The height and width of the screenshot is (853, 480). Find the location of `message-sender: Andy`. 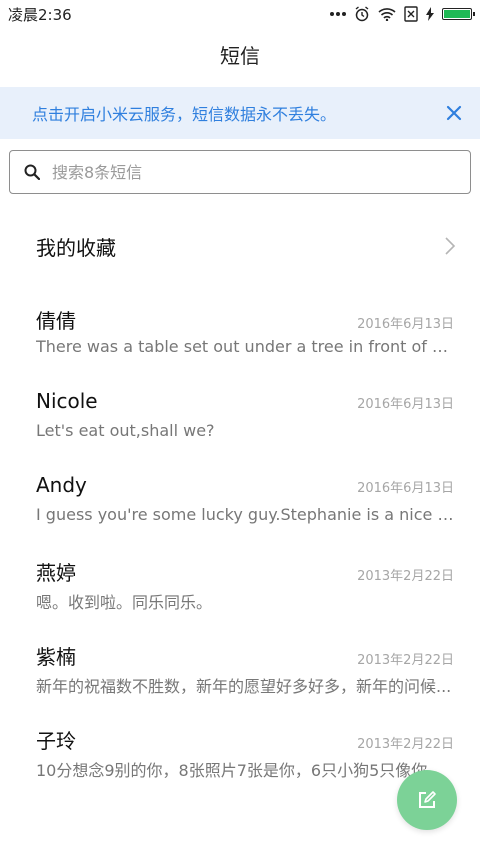

message-sender: Andy is located at coordinates (61, 485).